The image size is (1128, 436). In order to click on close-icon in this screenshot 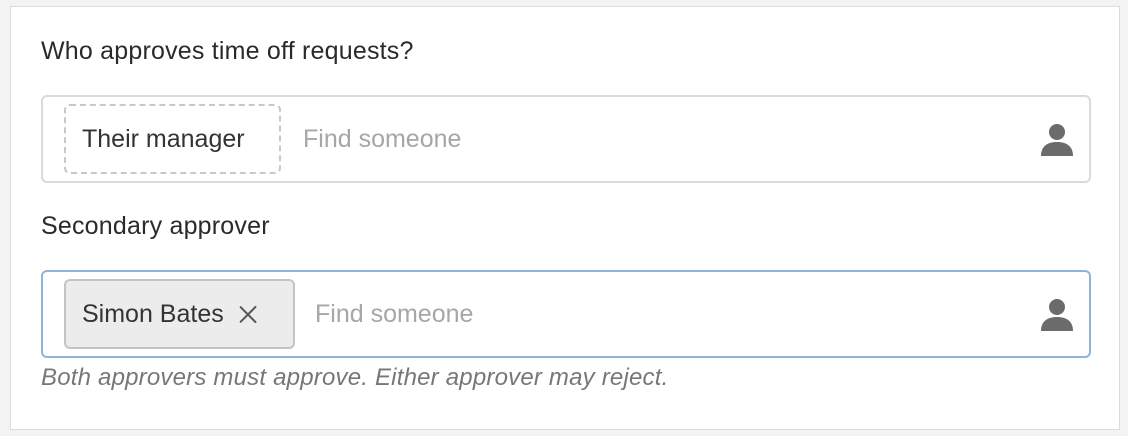, I will do `click(248, 314)`.